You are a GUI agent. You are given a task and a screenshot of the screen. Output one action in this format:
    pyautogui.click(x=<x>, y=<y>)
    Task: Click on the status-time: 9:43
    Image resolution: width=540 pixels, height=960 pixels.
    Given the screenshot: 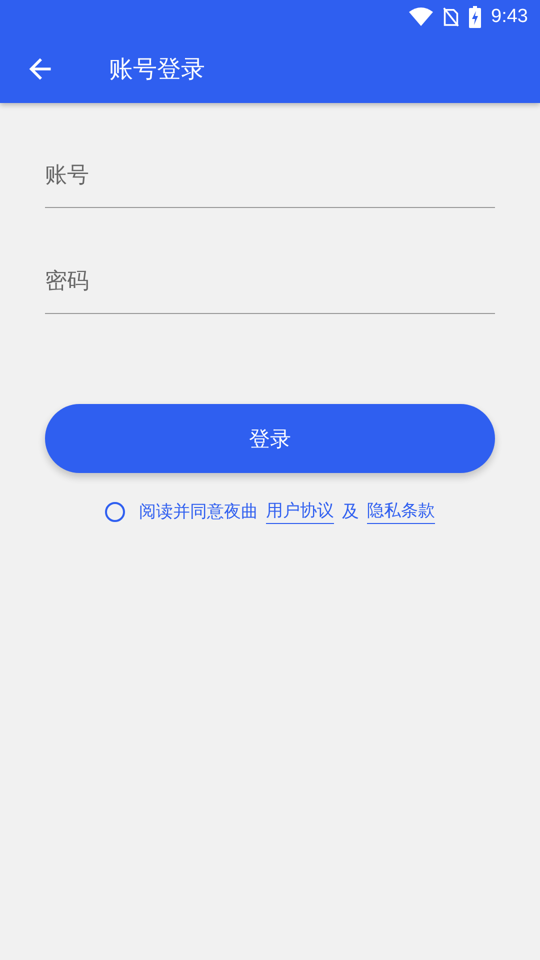 What is the action you would take?
    pyautogui.click(x=509, y=17)
    